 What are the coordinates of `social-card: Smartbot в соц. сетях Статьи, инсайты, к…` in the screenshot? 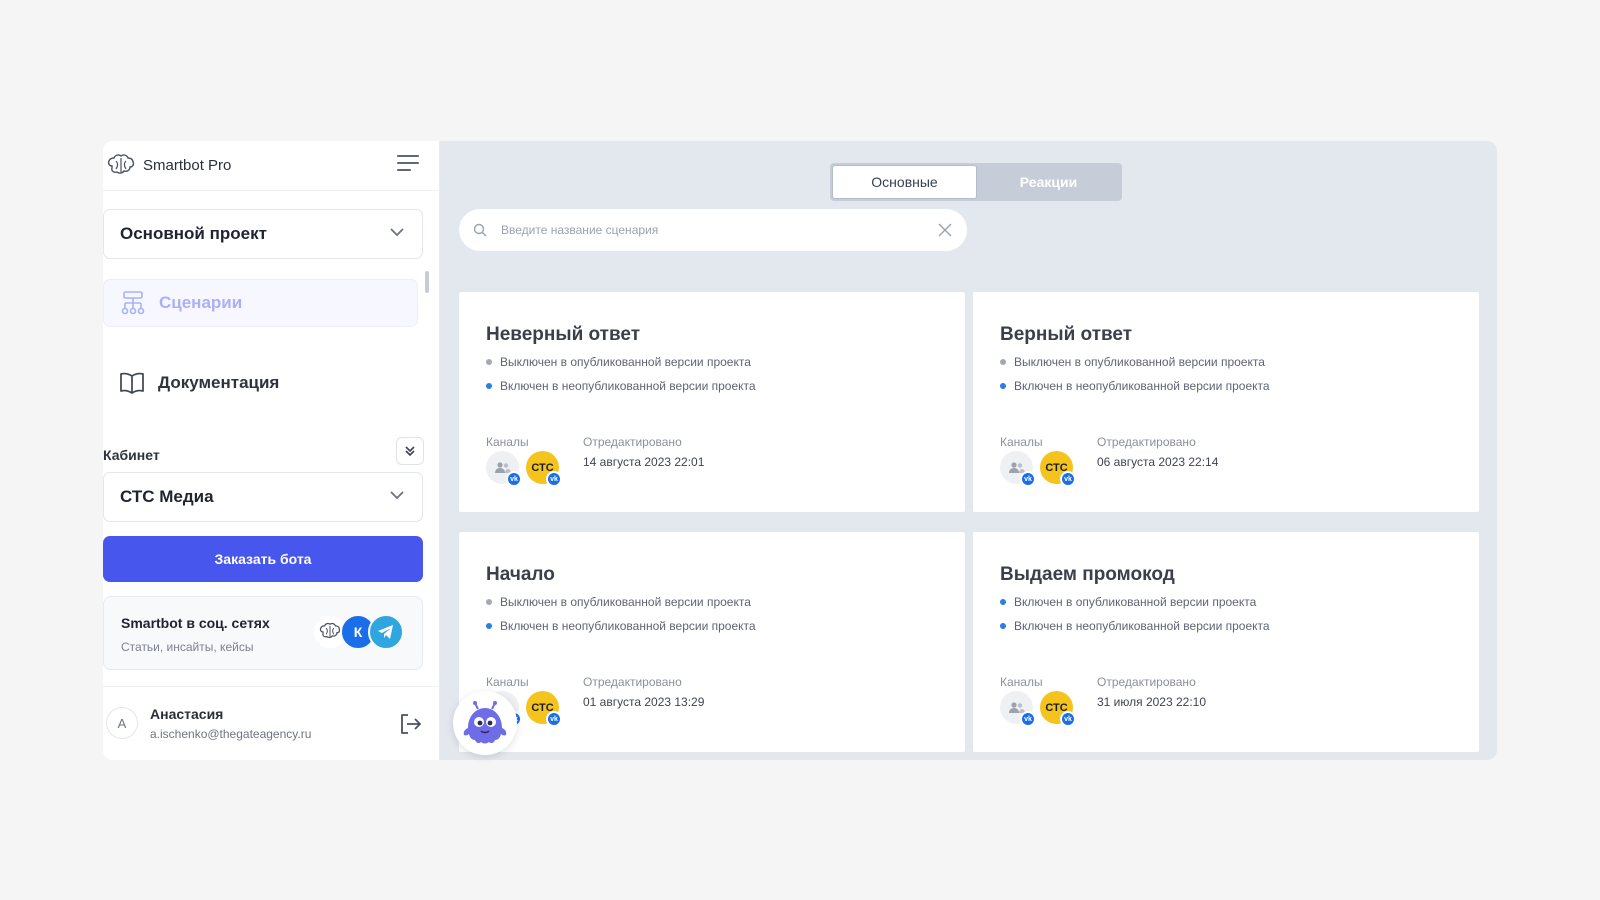 It's located at (263, 633).